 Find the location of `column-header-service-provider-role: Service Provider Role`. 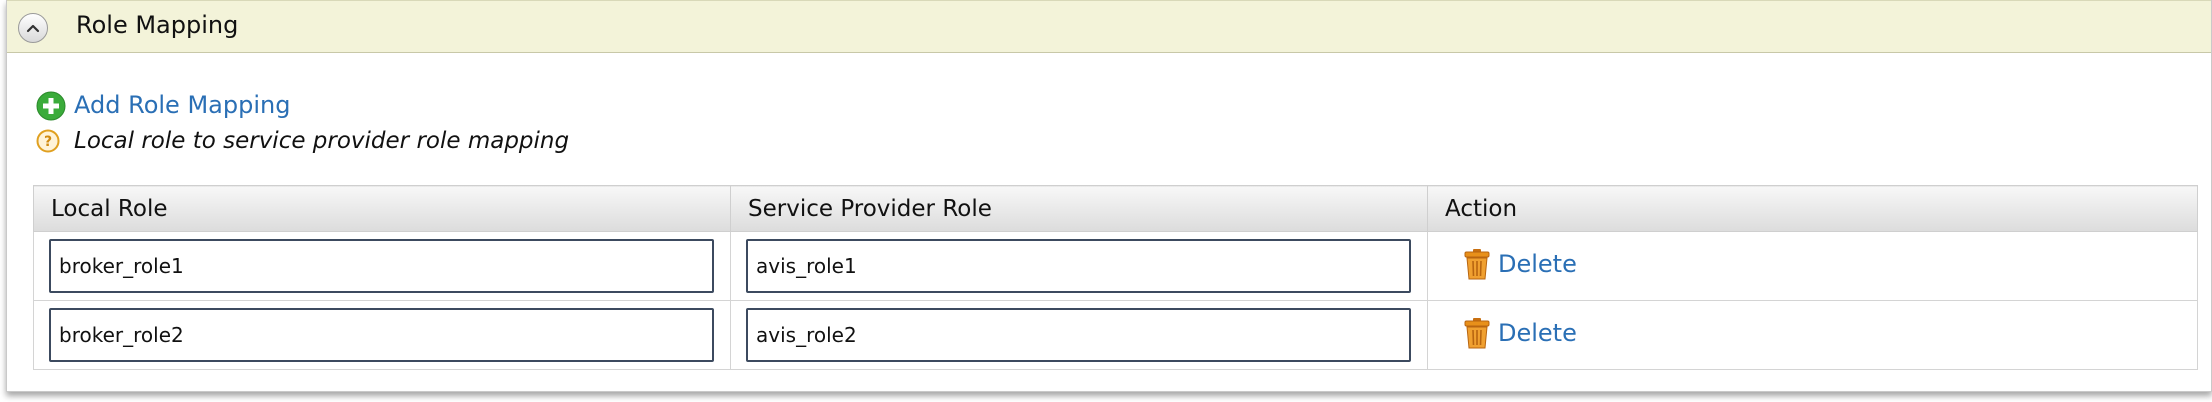

column-header-service-provider-role: Service Provider Role is located at coordinates (1079, 208).